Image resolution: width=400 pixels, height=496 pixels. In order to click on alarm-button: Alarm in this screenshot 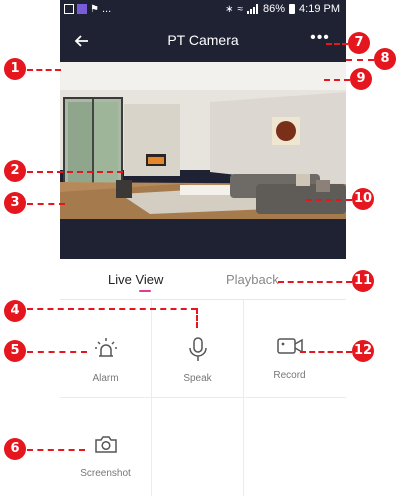, I will do `click(105, 348)`.